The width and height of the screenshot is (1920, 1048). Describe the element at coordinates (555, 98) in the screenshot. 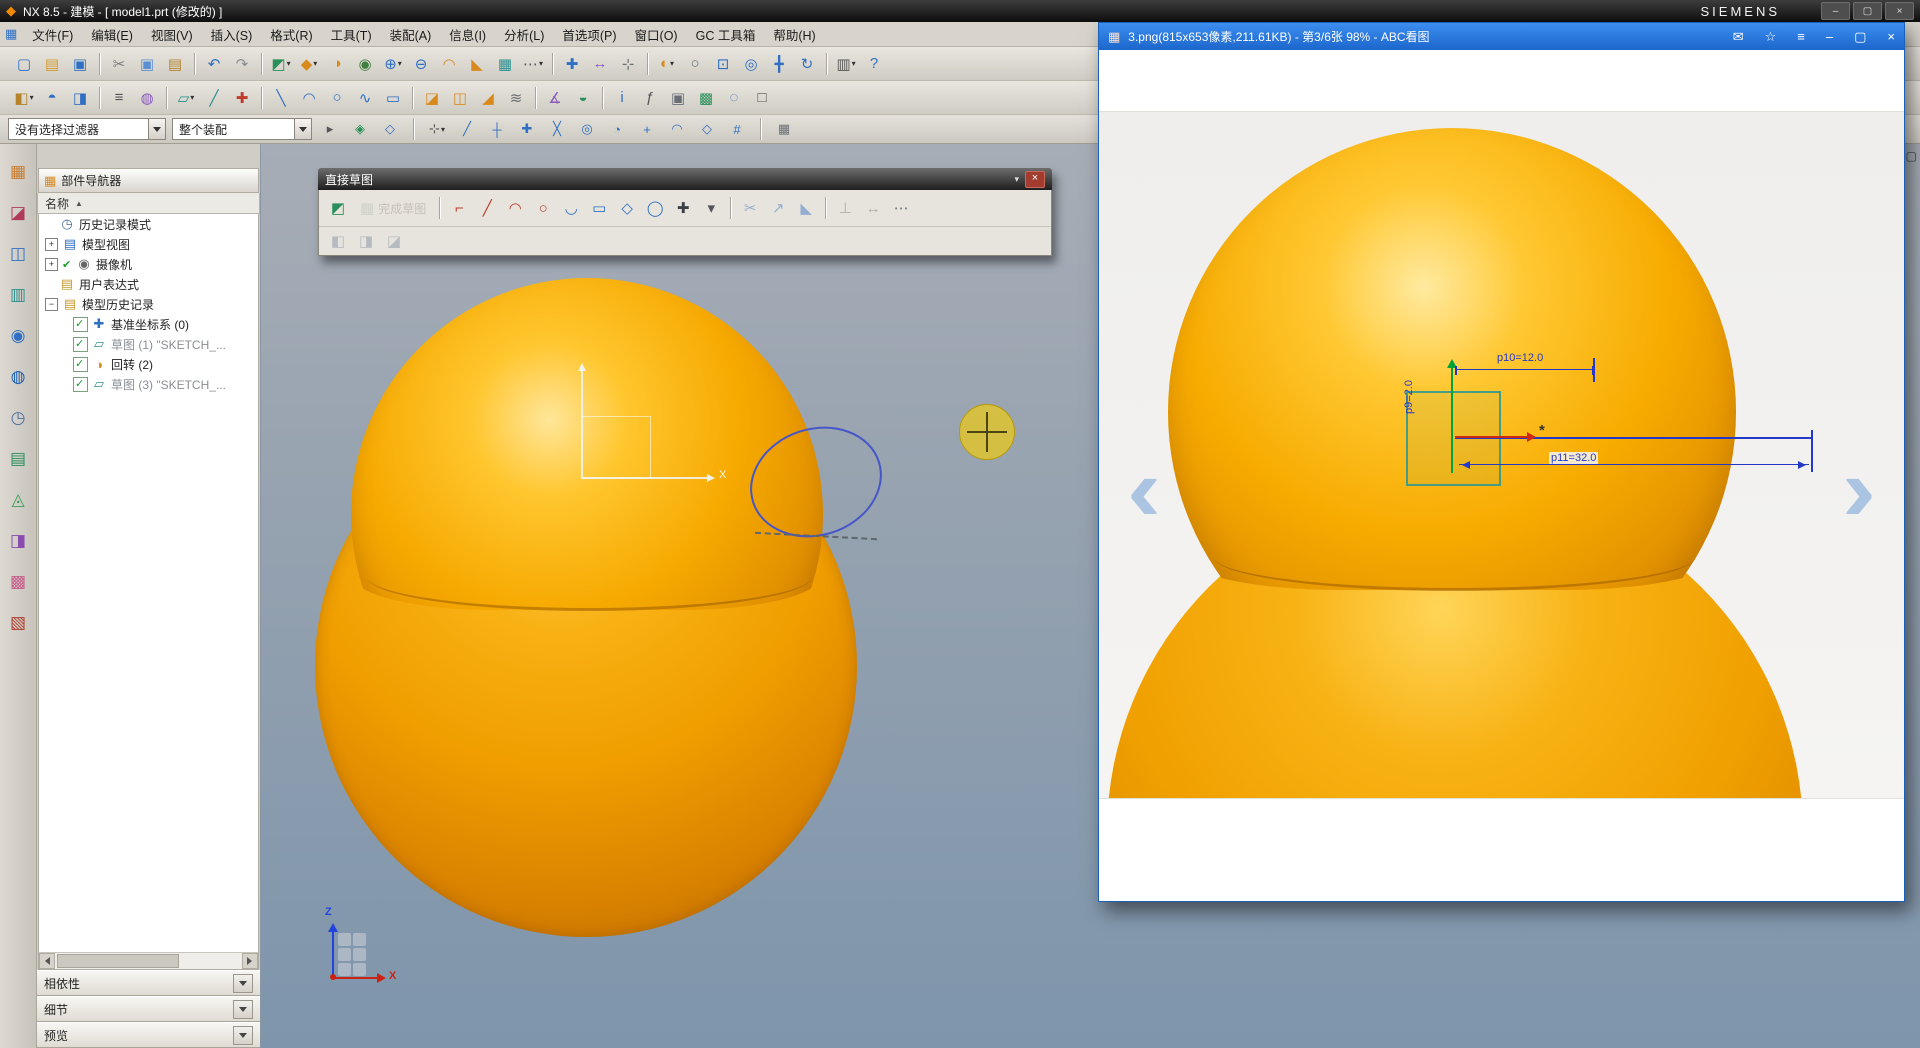

I see `measure-angle-icon: ∡` at that location.